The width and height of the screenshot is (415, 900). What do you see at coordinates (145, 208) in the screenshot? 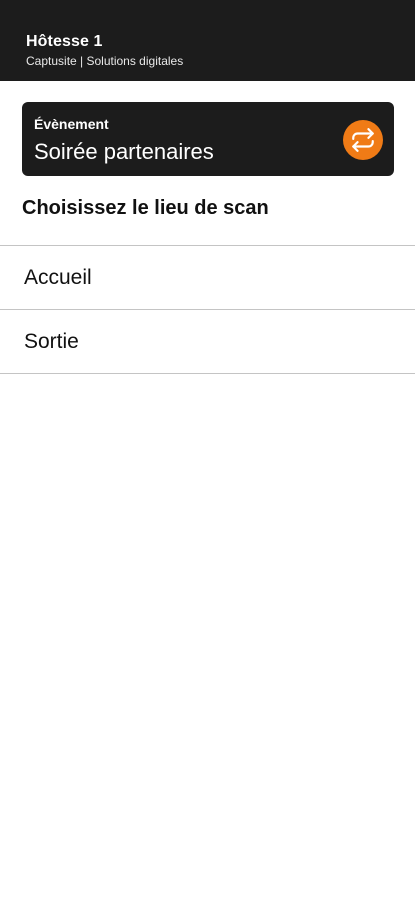
I see `scan-location-title: Choisissez le lieu de scan` at bounding box center [145, 208].